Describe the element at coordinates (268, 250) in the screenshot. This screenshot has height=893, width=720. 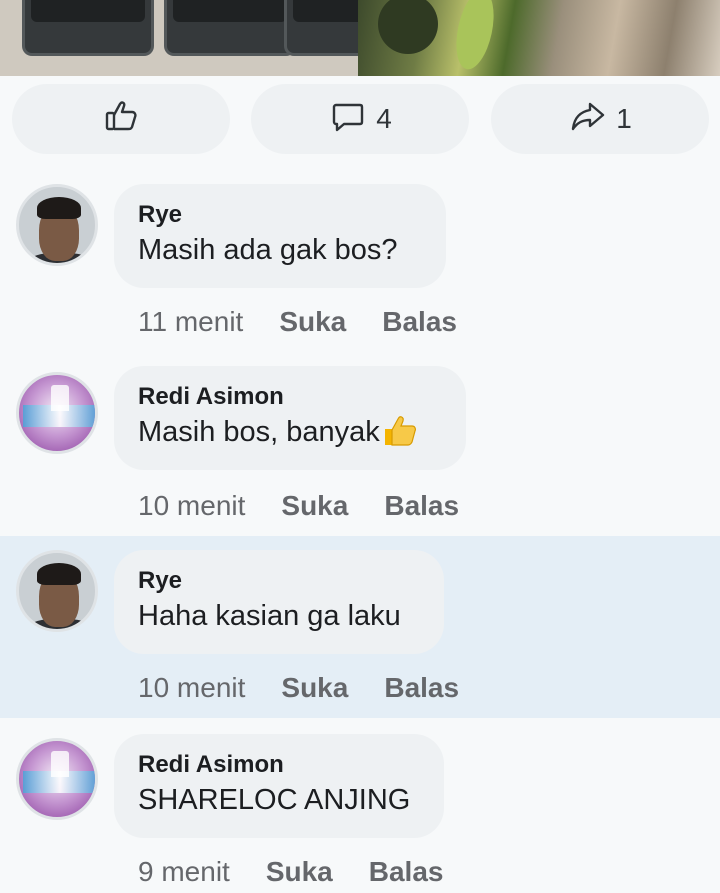
I see `comment-text: Masih ada gak bos?` at that location.